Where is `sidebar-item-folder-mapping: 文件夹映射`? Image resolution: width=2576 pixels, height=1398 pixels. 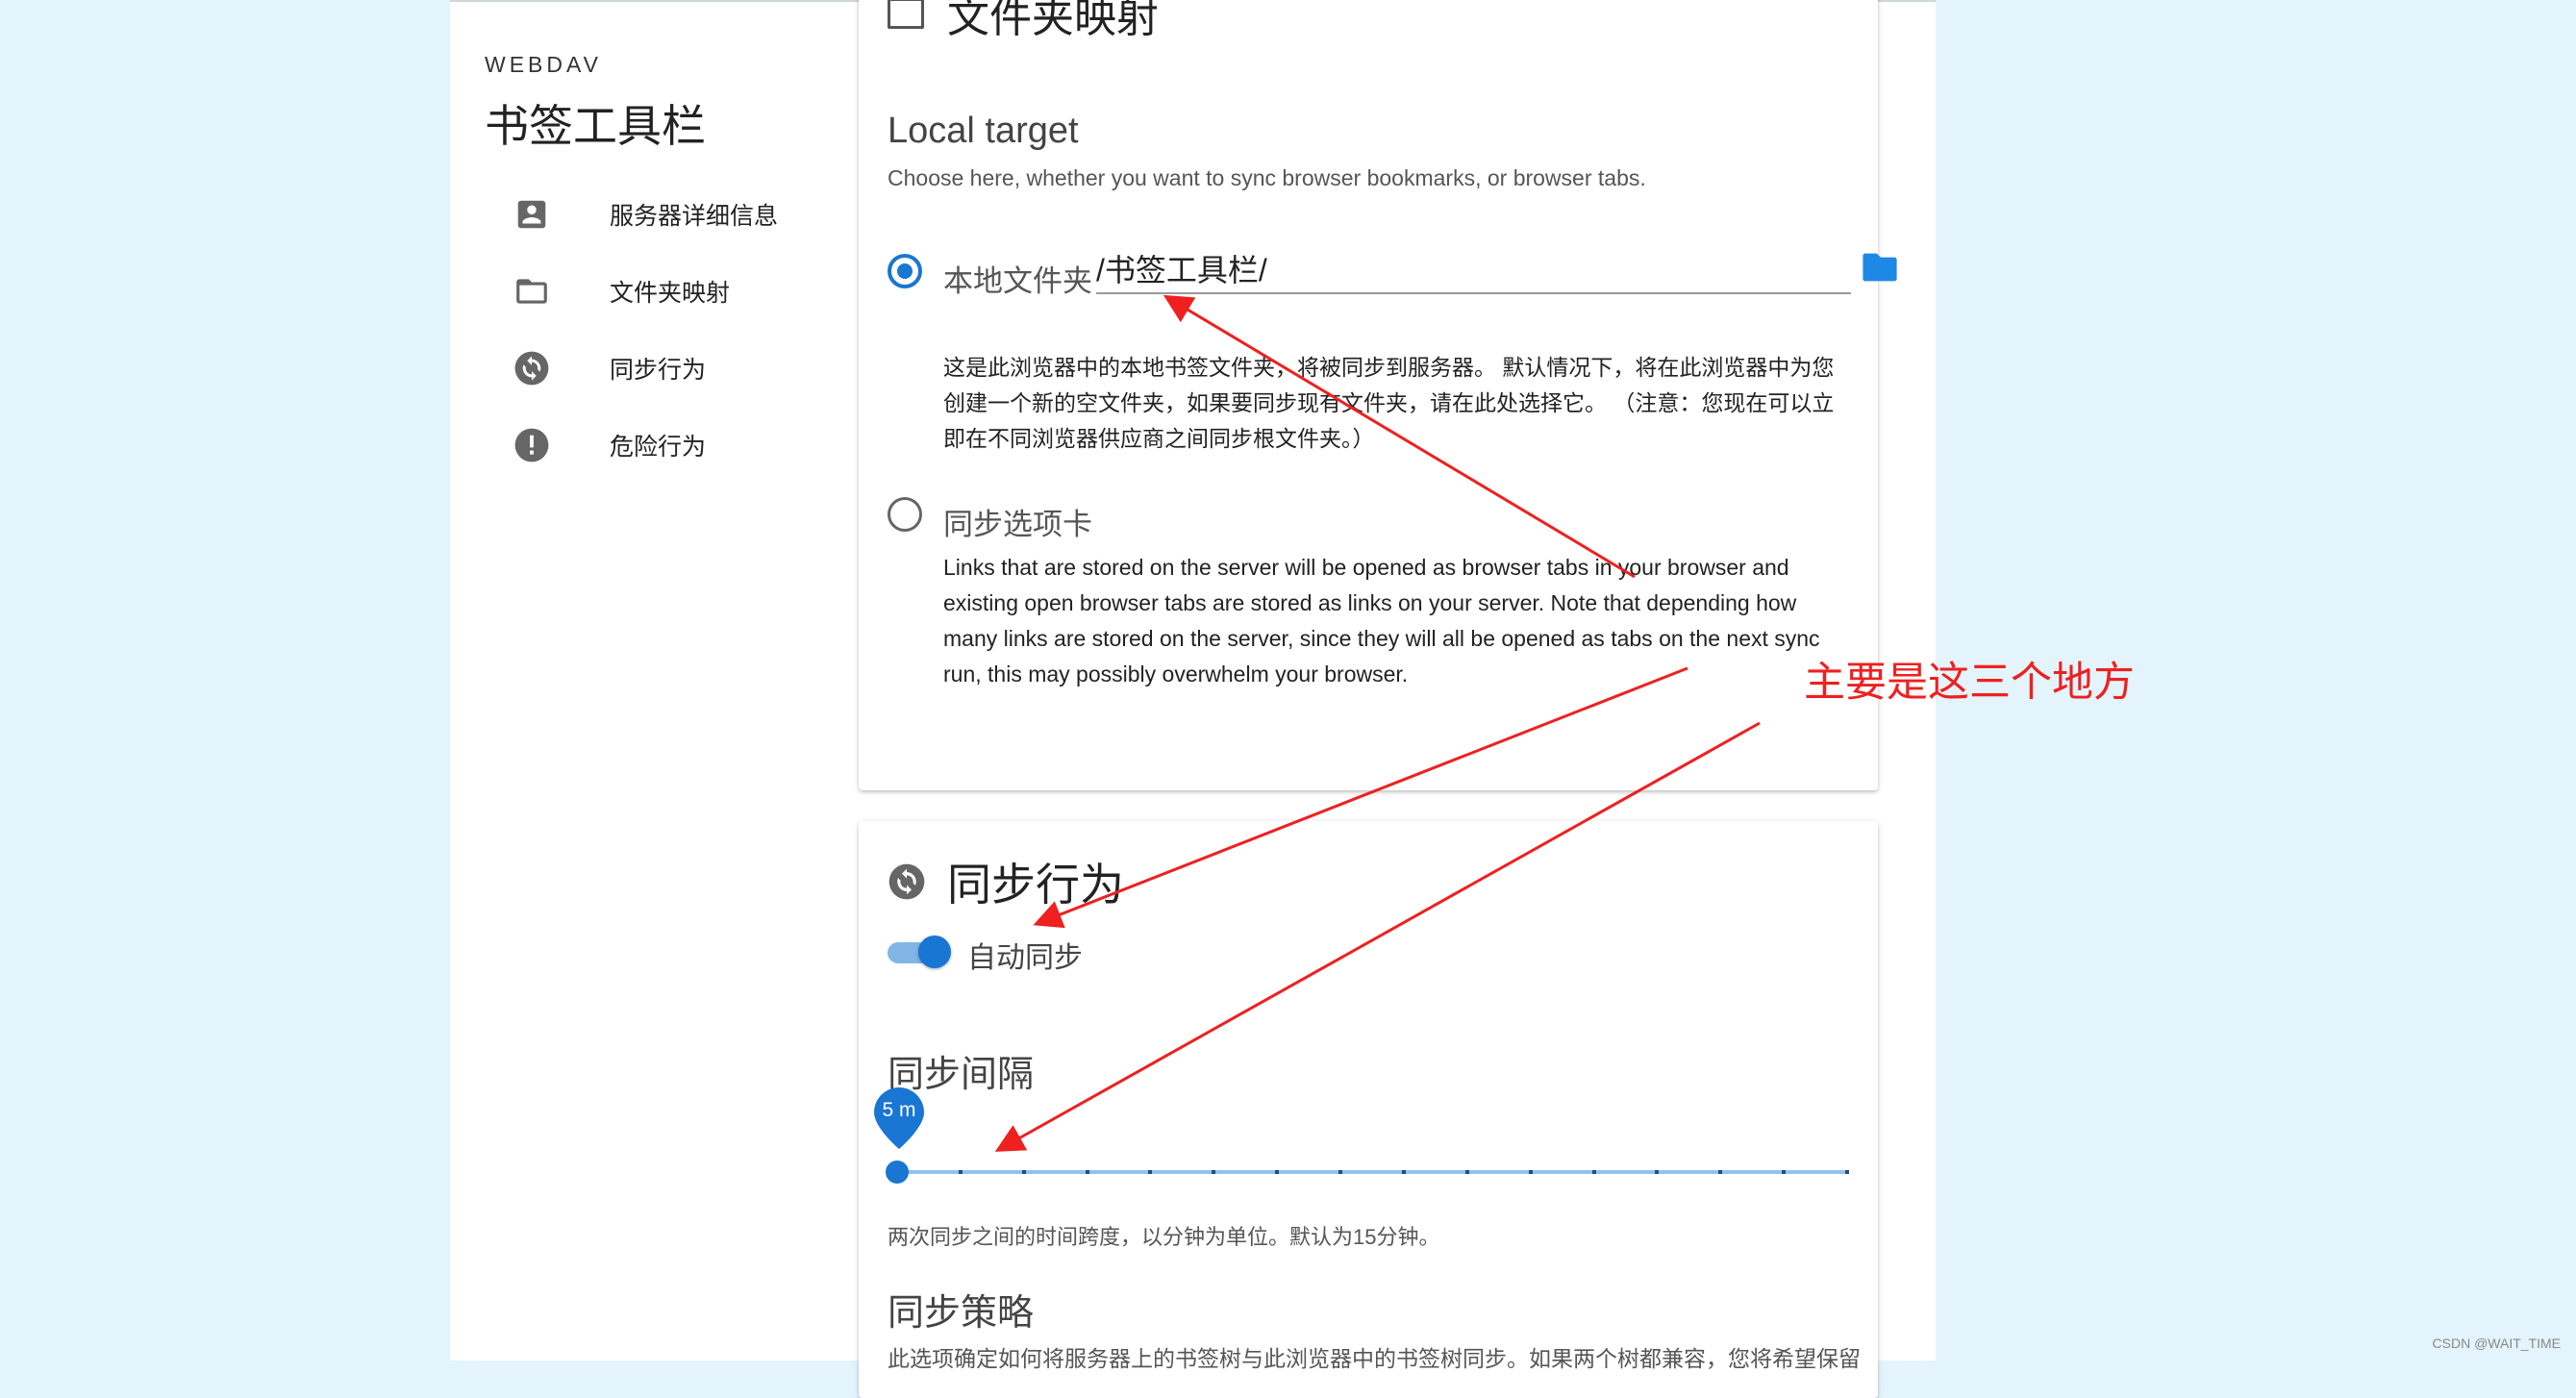 sidebar-item-folder-mapping: 文件夹映射 is located at coordinates (648, 292).